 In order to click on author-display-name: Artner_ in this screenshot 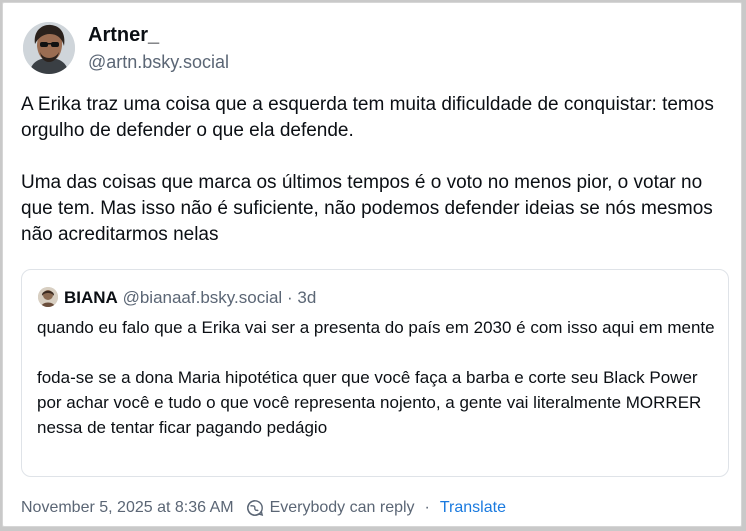, I will do `click(123, 35)`.